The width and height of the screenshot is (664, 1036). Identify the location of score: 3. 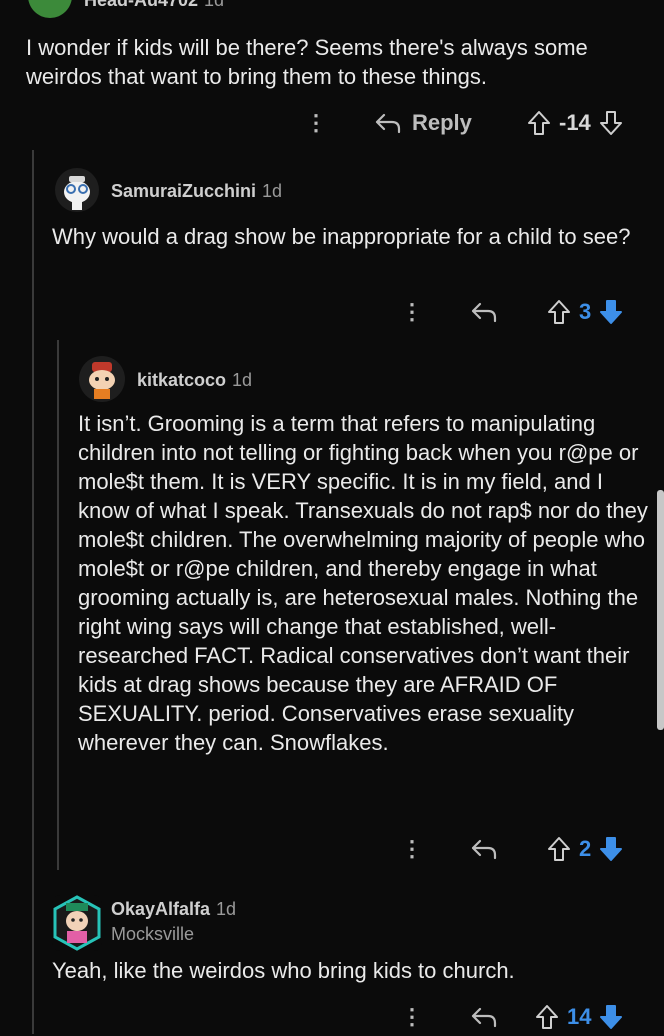
(585, 311).